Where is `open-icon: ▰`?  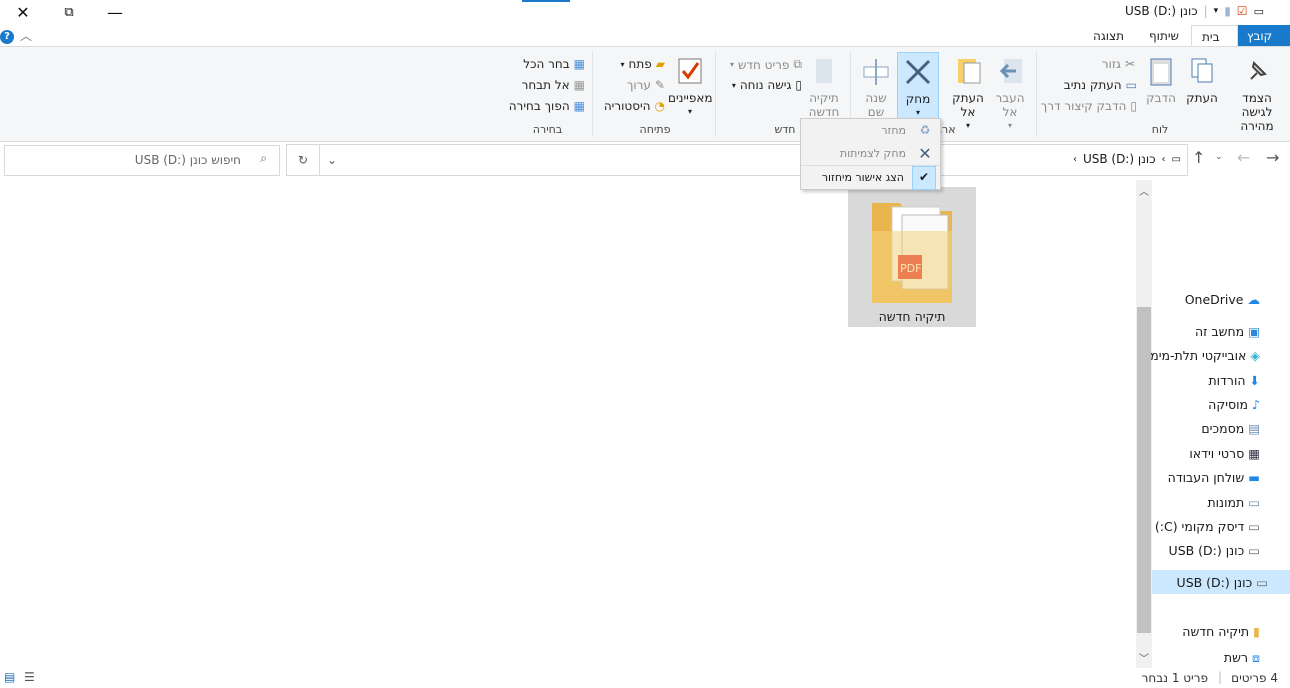 open-icon: ▰ is located at coordinates (660, 64).